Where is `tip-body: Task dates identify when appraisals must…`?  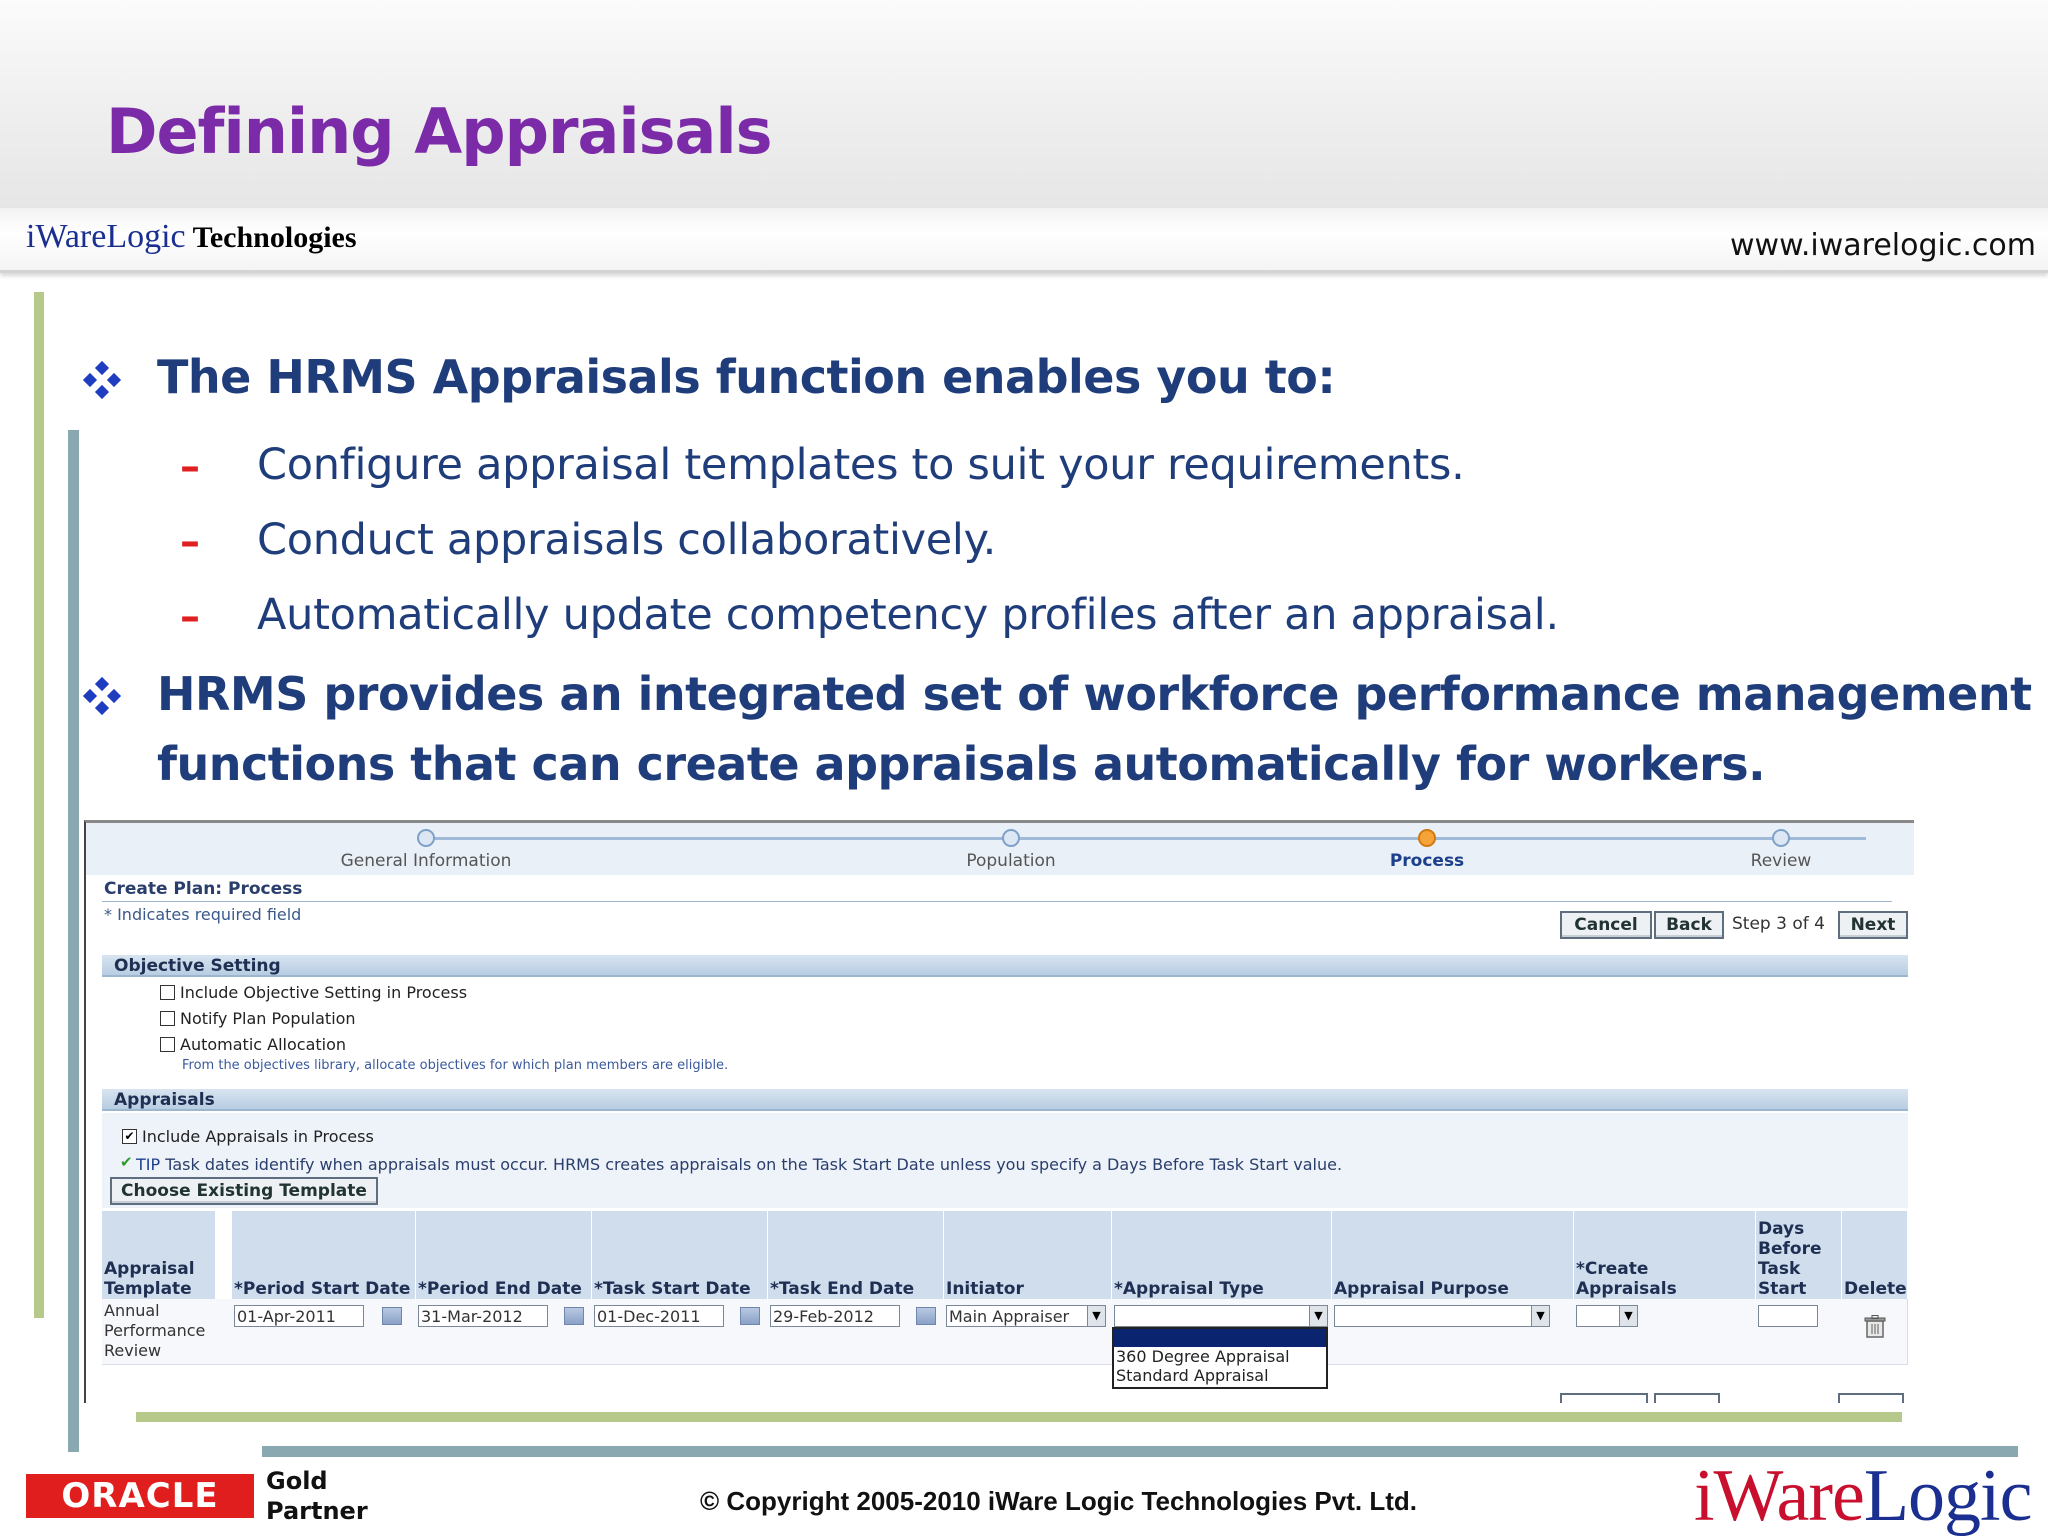 tip-body: Task dates identify when appraisals must… is located at coordinates (751, 1164).